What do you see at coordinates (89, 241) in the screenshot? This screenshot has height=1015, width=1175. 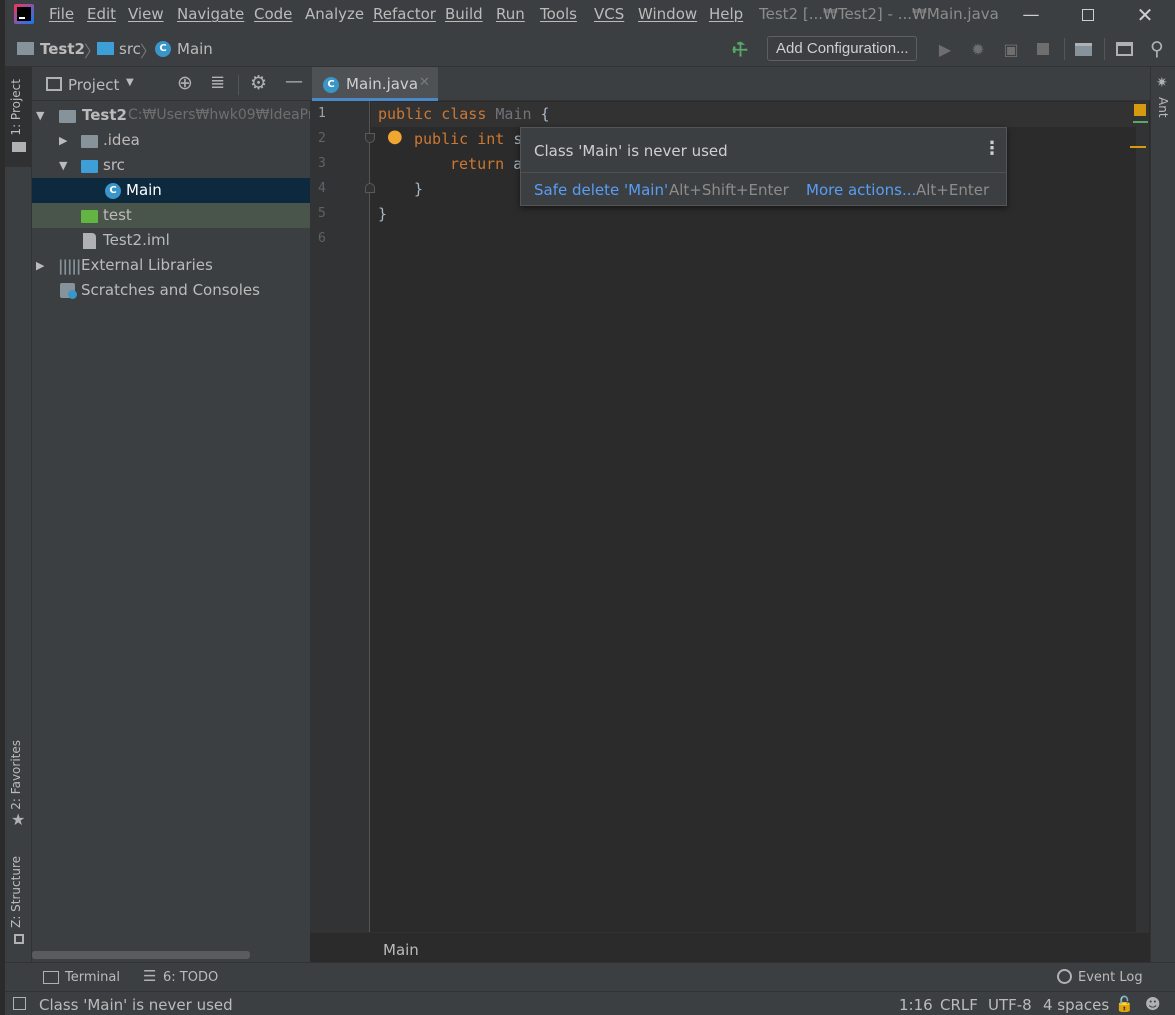 I see `iml-file-icon` at bounding box center [89, 241].